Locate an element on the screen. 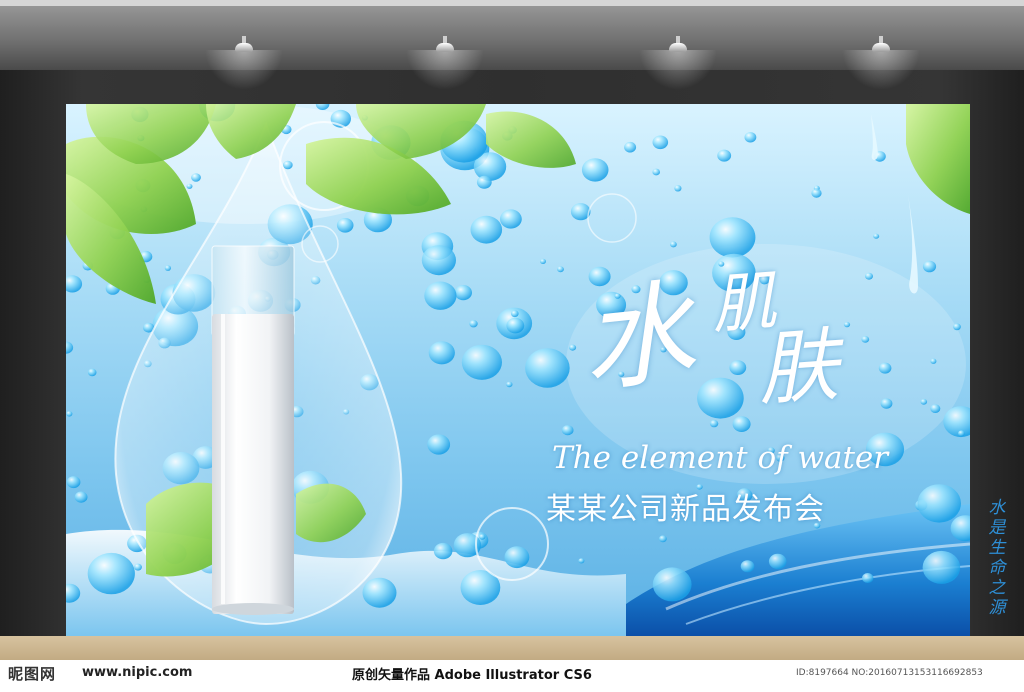 This screenshot has width=1024, height=692. ceiling-edge is located at coordinates (512, 3).